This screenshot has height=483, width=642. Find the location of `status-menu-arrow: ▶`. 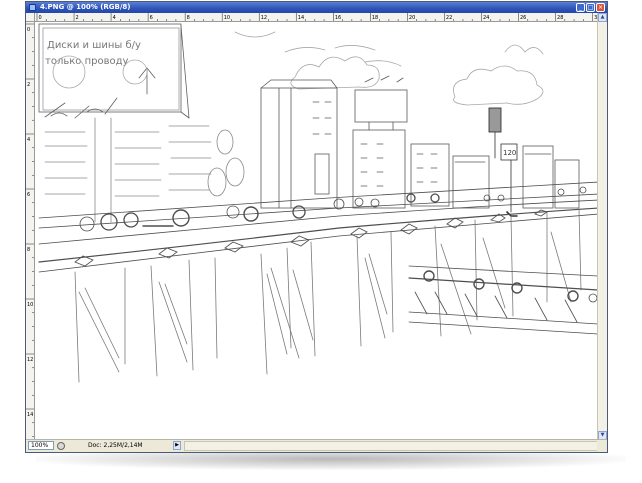

status-menu-arrow: ▶ is located at coordinates (177, 445).